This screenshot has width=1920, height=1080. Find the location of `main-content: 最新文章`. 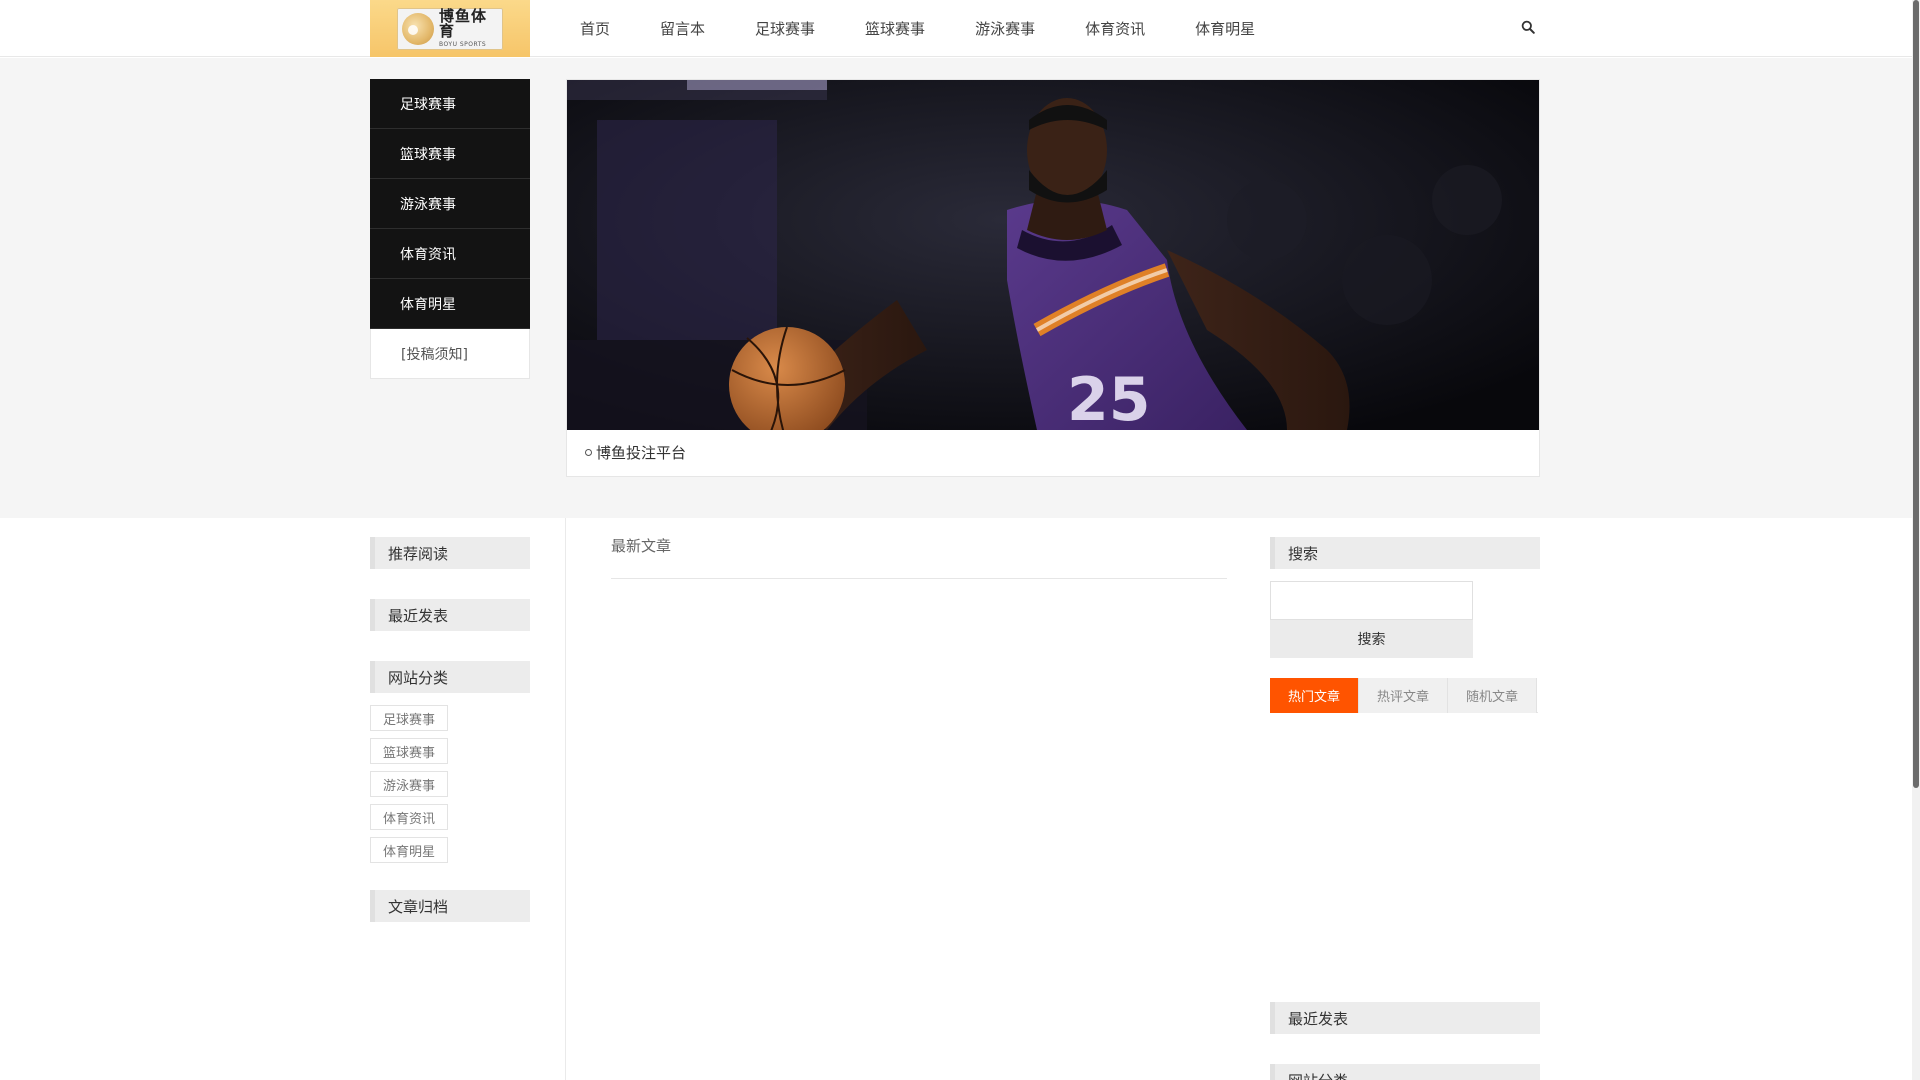

main-content: 最新文章 is located at coordinates (919, 558).